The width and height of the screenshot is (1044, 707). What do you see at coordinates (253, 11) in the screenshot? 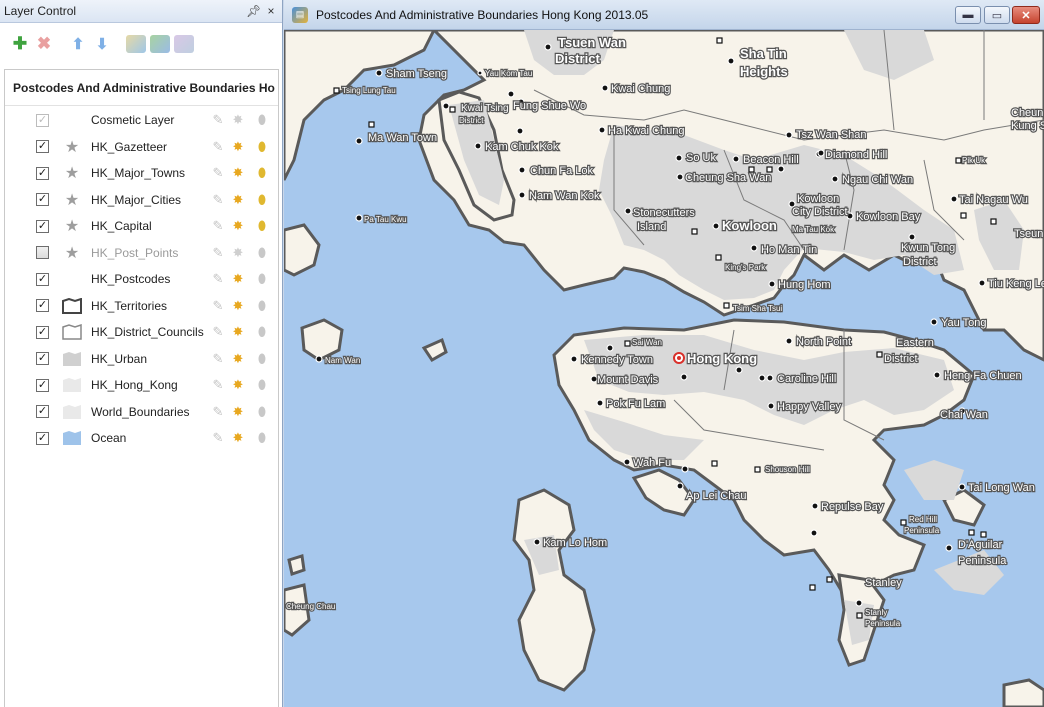
I see `pin-icon: 📌︎` at bounding box center [253, 11].